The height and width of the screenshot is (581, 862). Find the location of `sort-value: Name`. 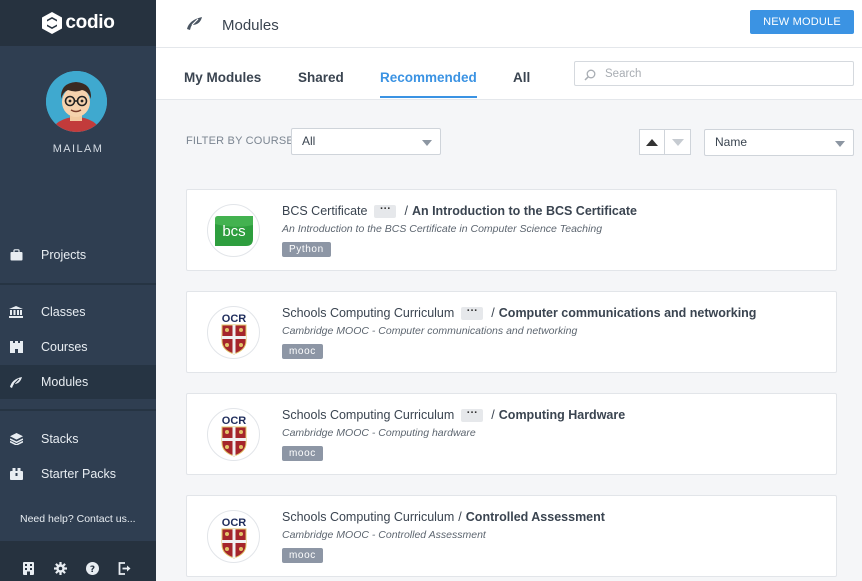

sort-value: Name is located at coordinates (731, 142).